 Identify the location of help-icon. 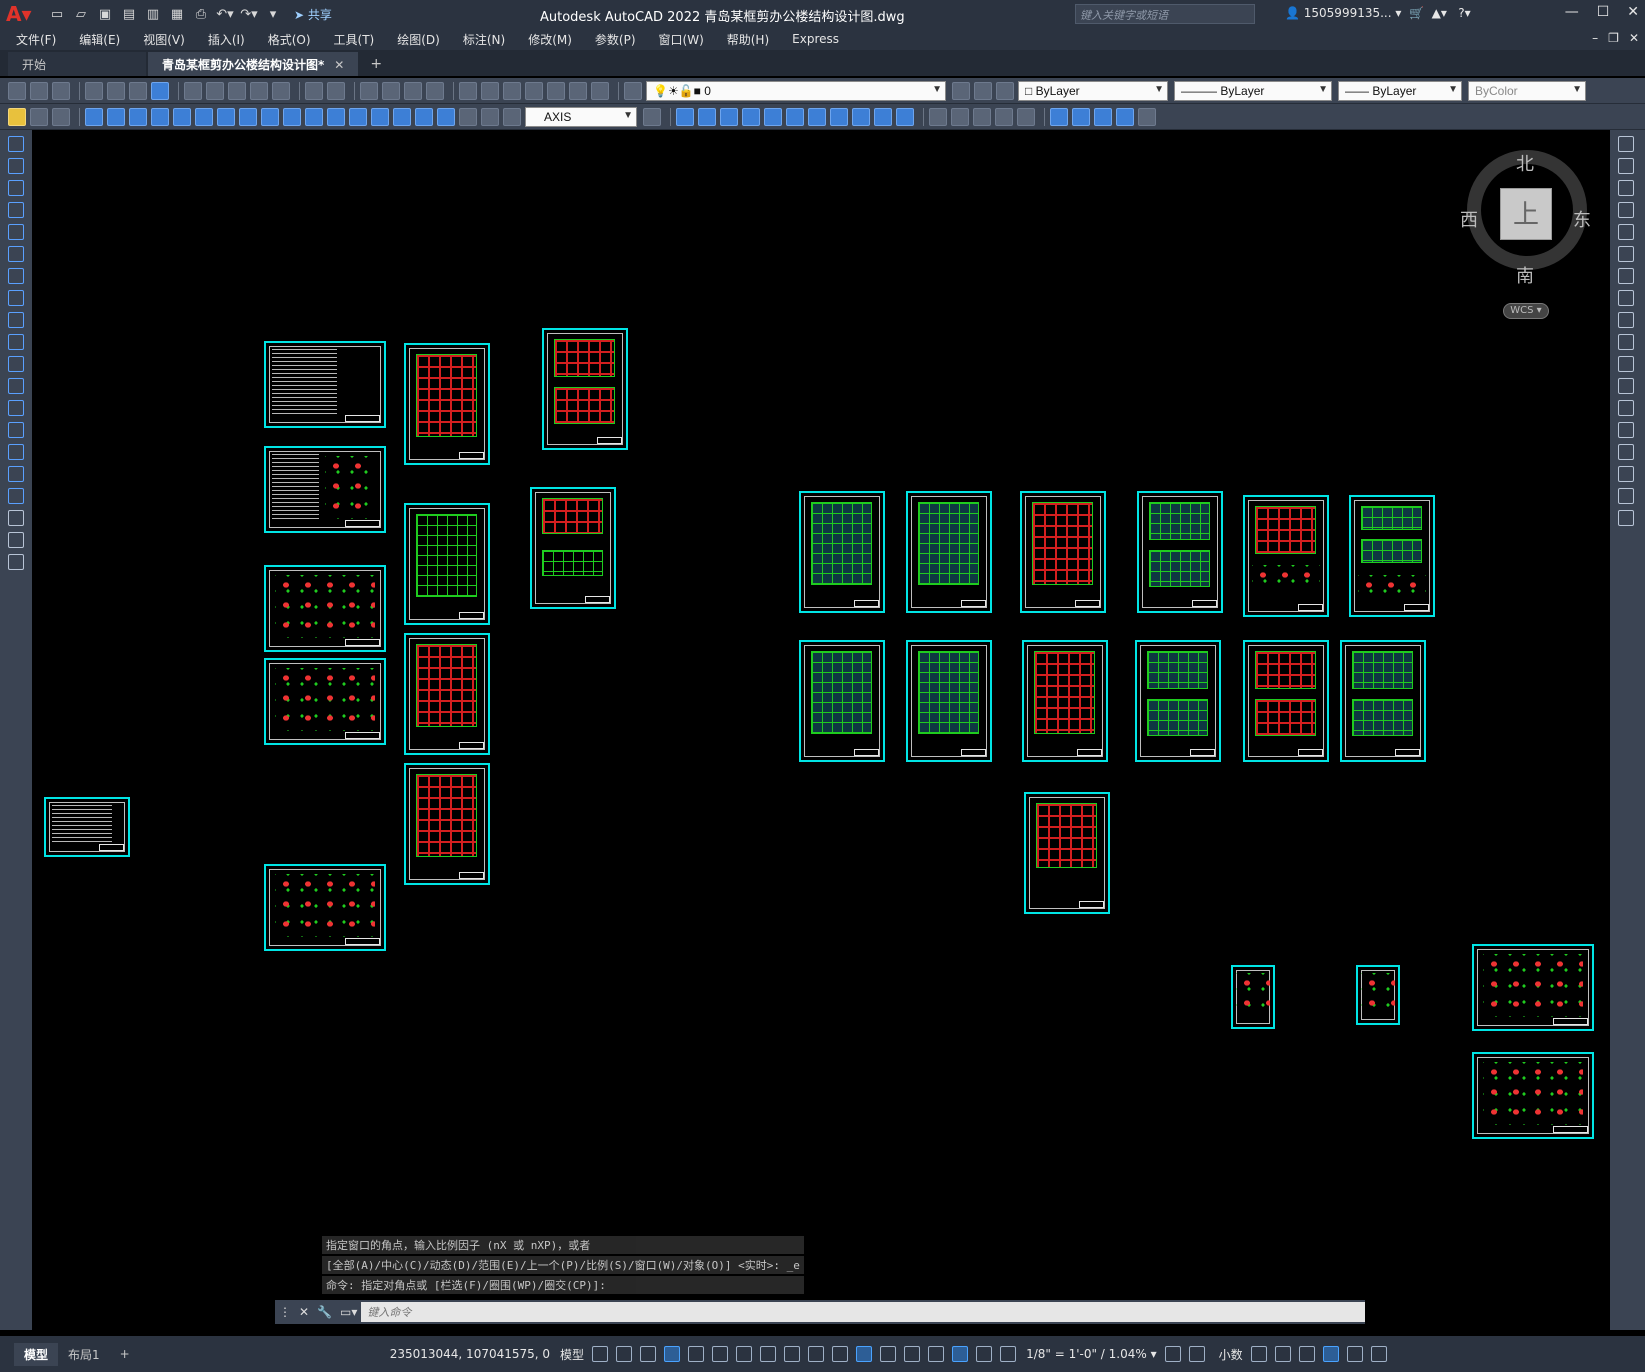
(600, 90).